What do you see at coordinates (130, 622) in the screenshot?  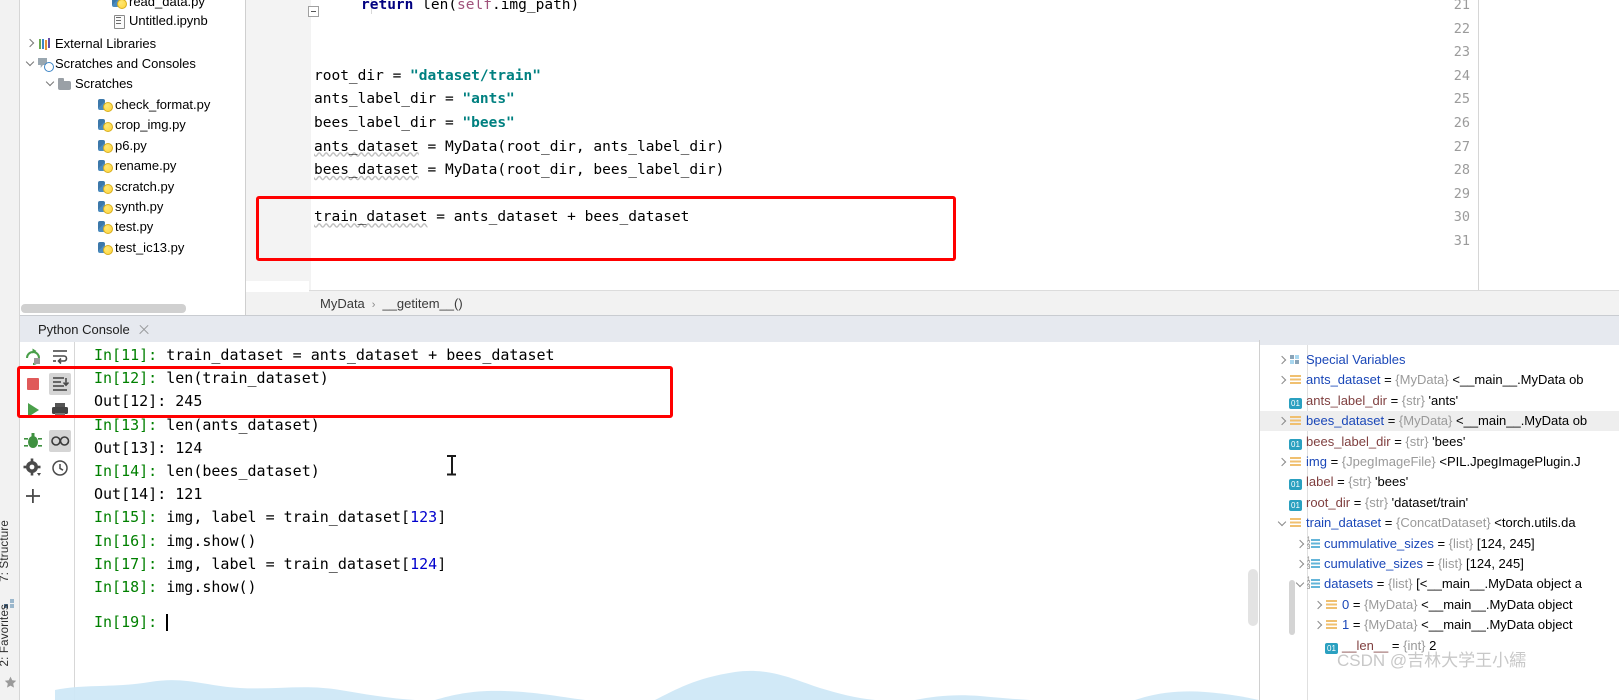 I see `console-line: In[19]:` at bounding box center [130, 622].